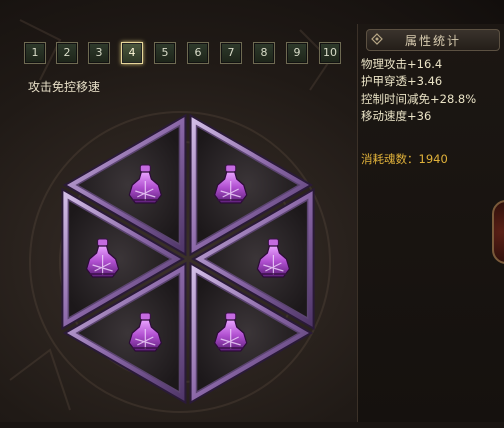 The image size is (504, 428). I want to click on attribute-stats-list: 物理攻击+16.4 护甲穿透+3.46 控制时间减免+28.8% 移动速度+36, so click(418, 91).